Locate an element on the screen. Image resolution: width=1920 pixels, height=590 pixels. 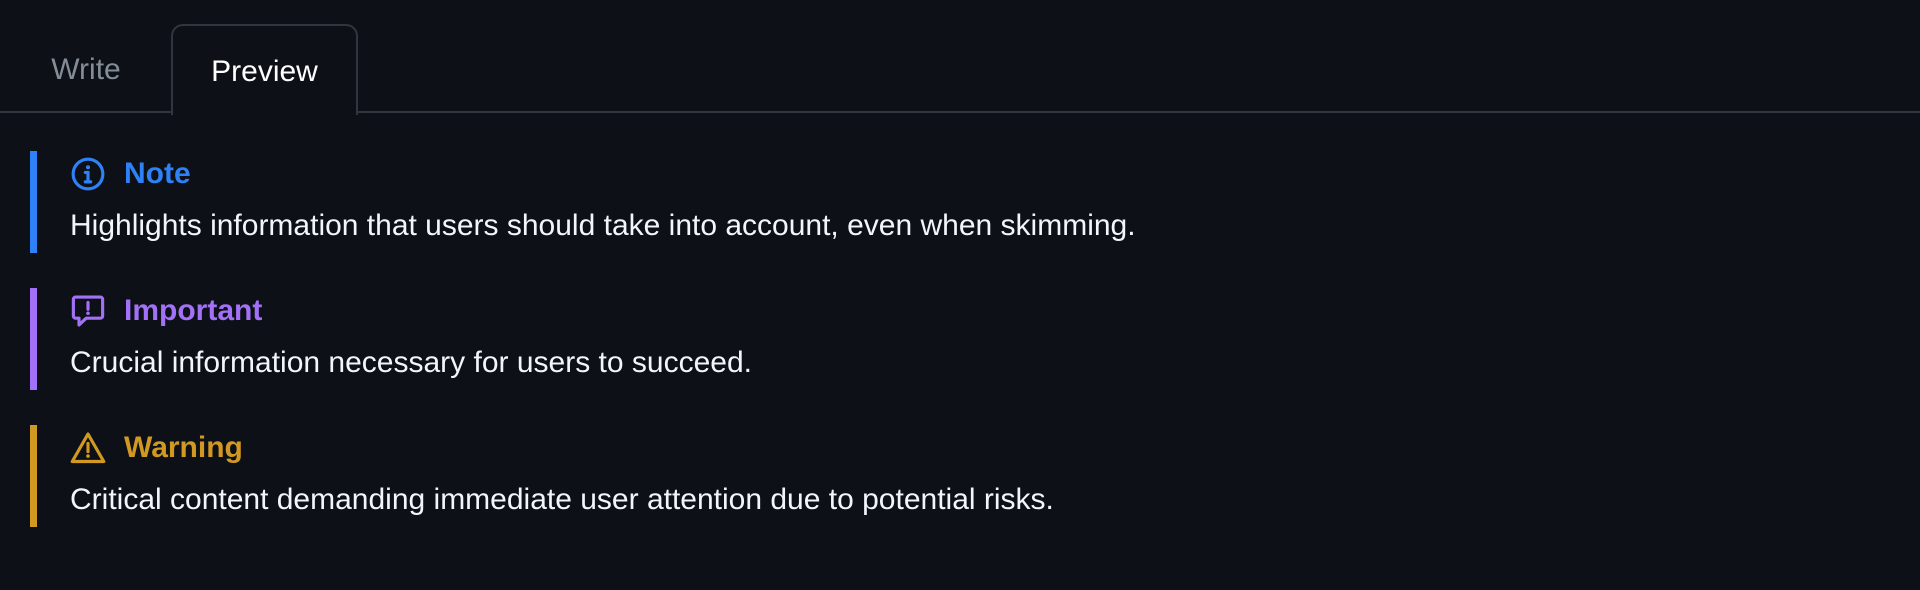
tab-write: Write is located at coordinates (86, 69).